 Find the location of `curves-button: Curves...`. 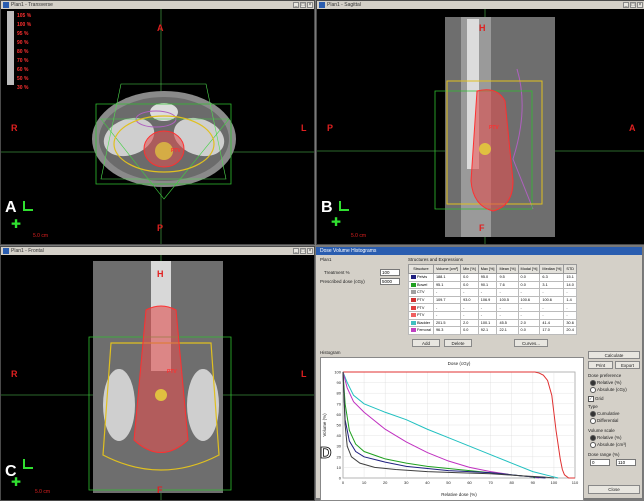

curves-button: Curves... is located at coordinates (531, 343).